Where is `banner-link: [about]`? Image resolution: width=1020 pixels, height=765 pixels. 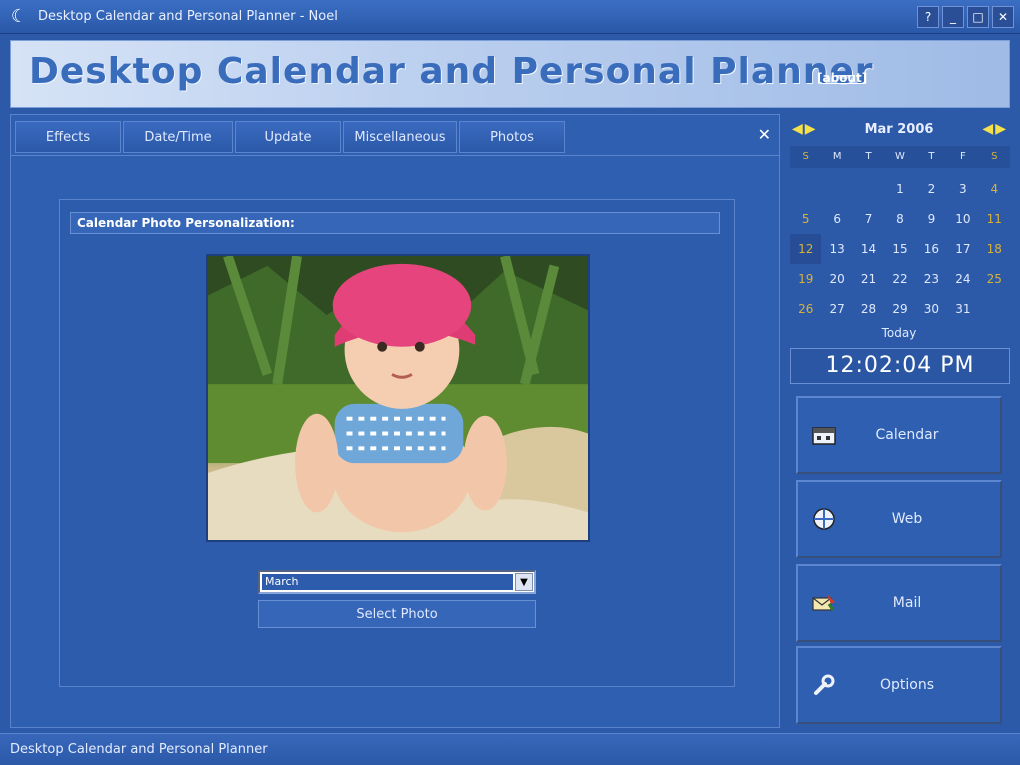
banner-link: [about] is located at coordinates (842, 78).